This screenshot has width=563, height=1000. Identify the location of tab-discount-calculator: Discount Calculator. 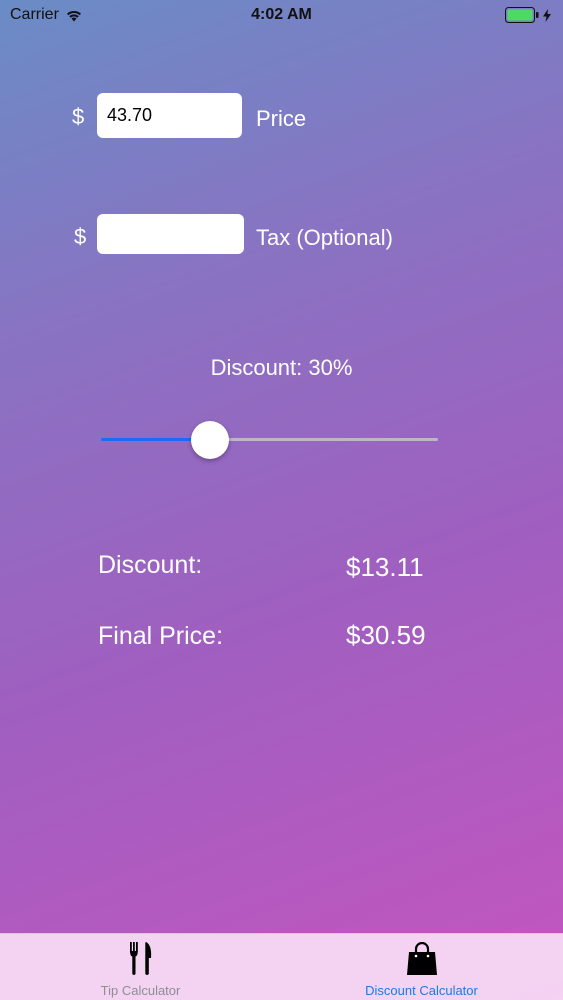
(421, 967).